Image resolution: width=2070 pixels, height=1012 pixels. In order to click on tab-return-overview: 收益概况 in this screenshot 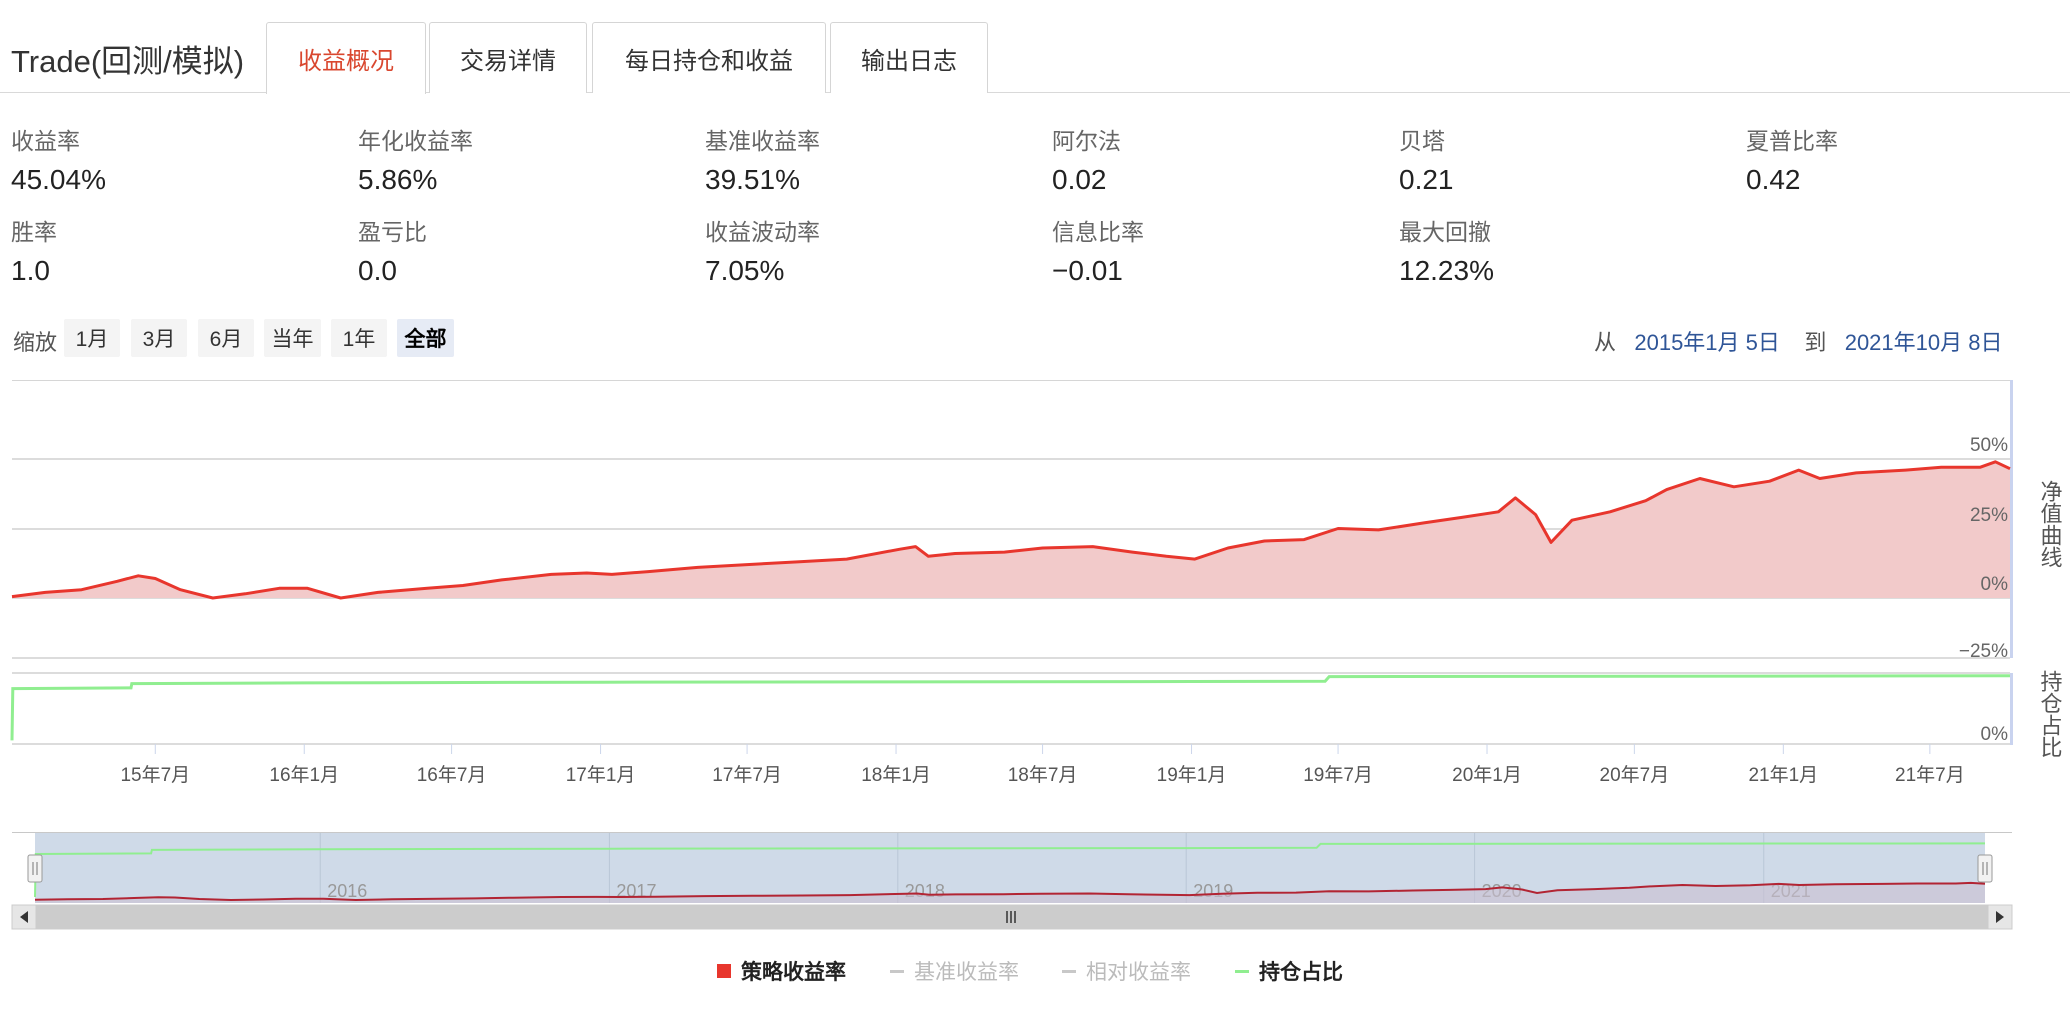, I will do `click(346, 58)`.